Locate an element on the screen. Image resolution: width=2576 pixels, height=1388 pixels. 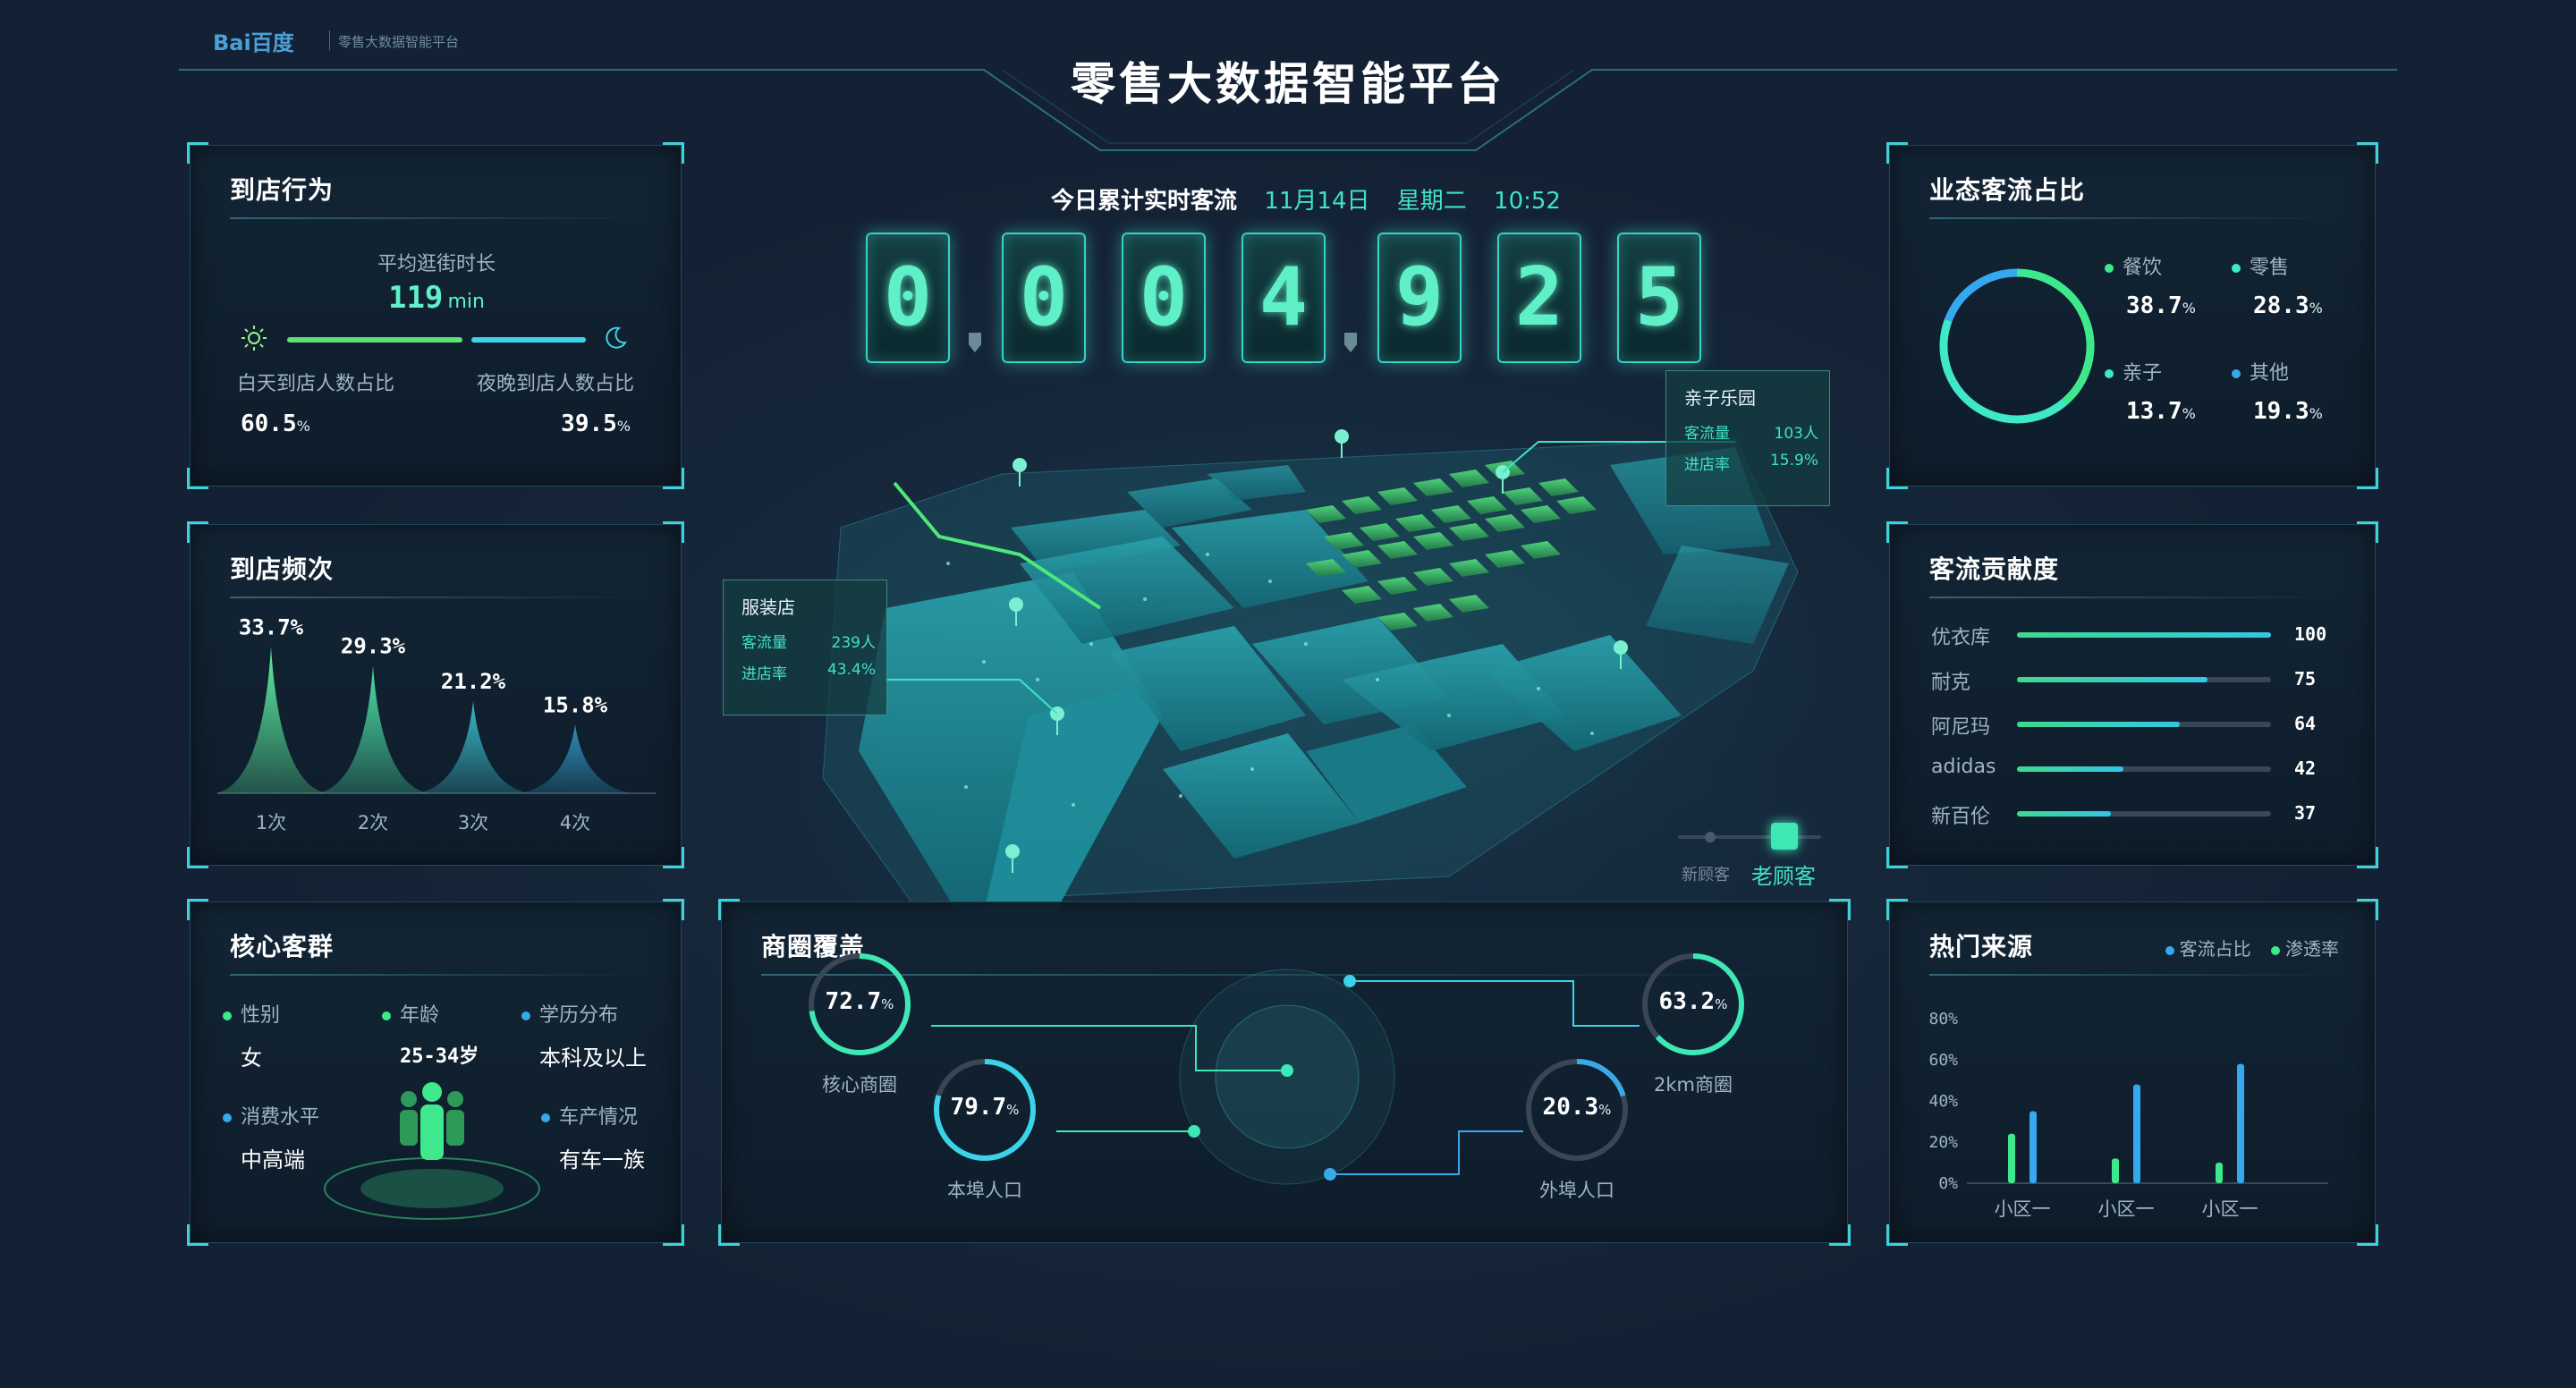
ring-label: 本埠人口 is located at coordinates (984, 1191).